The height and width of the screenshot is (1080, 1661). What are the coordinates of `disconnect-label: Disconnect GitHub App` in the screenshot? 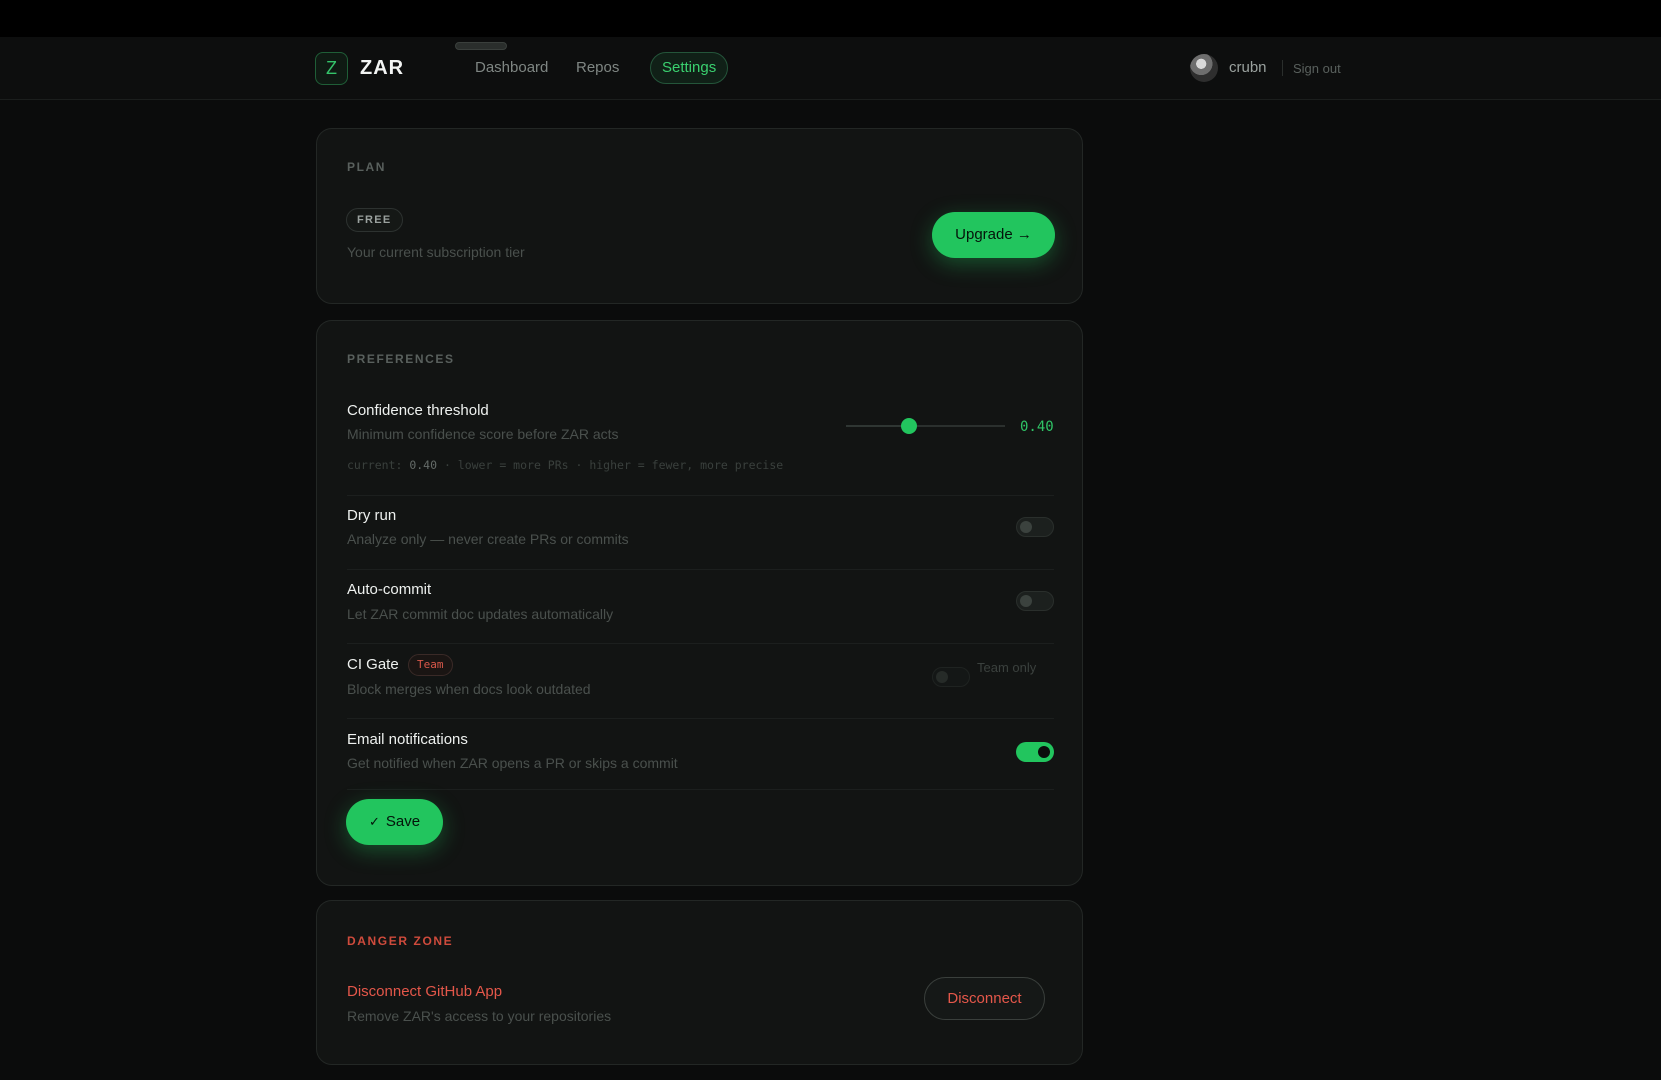 It's located at (425, 991).